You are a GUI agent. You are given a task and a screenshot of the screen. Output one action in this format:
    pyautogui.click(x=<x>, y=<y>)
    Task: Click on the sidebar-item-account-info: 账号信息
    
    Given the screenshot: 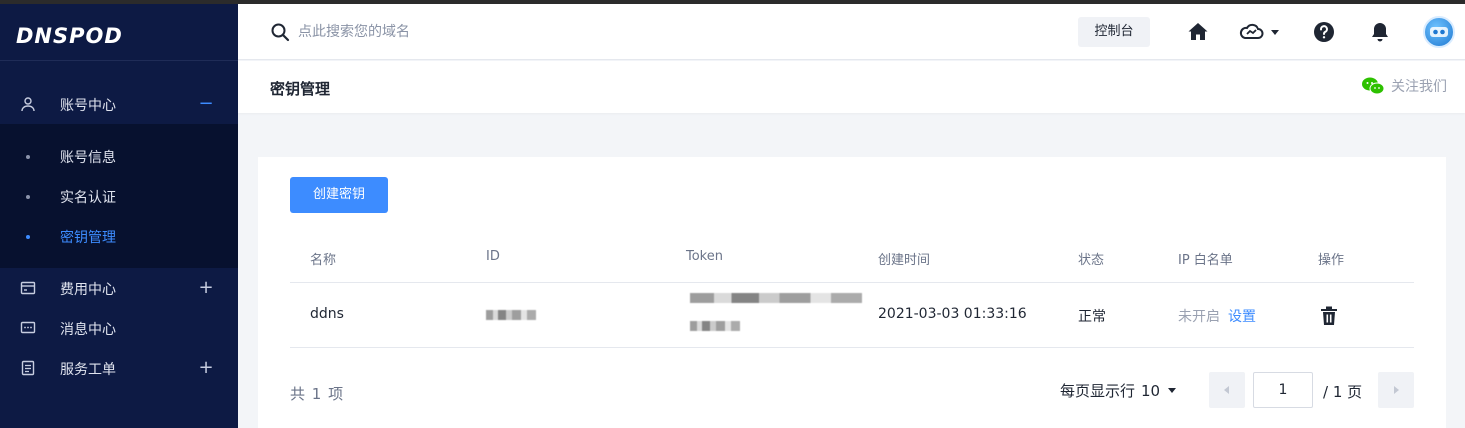 What is the action you would take?
    pyautogui.click(x=119, y=156)
    